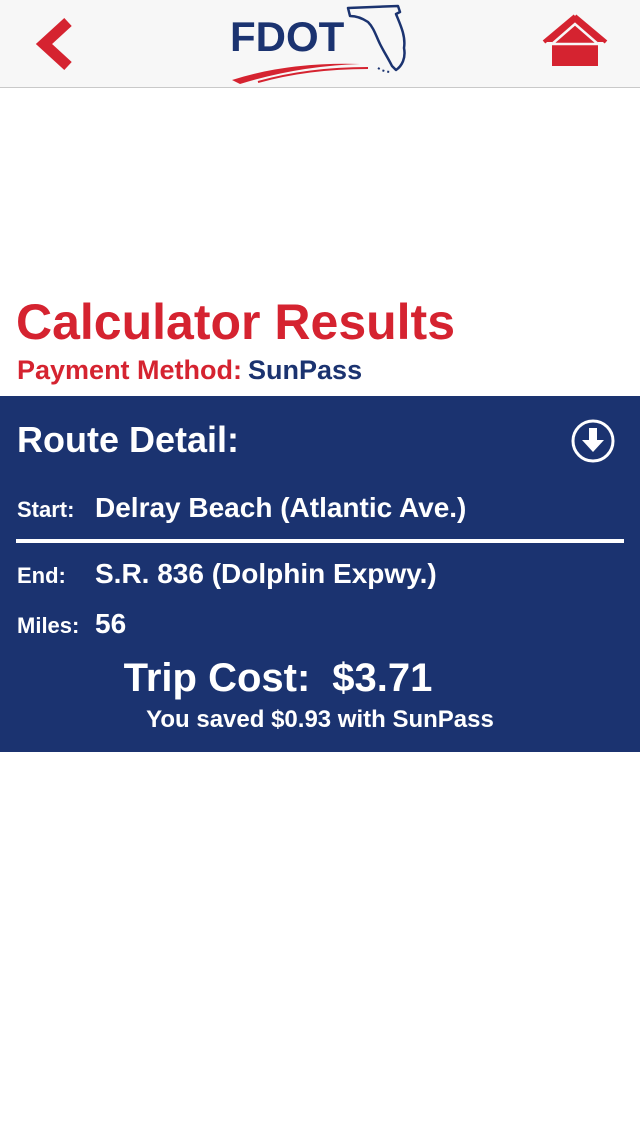 This screenshot has width=640, height=1136. I want to click on start-row: Start: Delray Beach (Atlantic Ave.), so click(241, 510).